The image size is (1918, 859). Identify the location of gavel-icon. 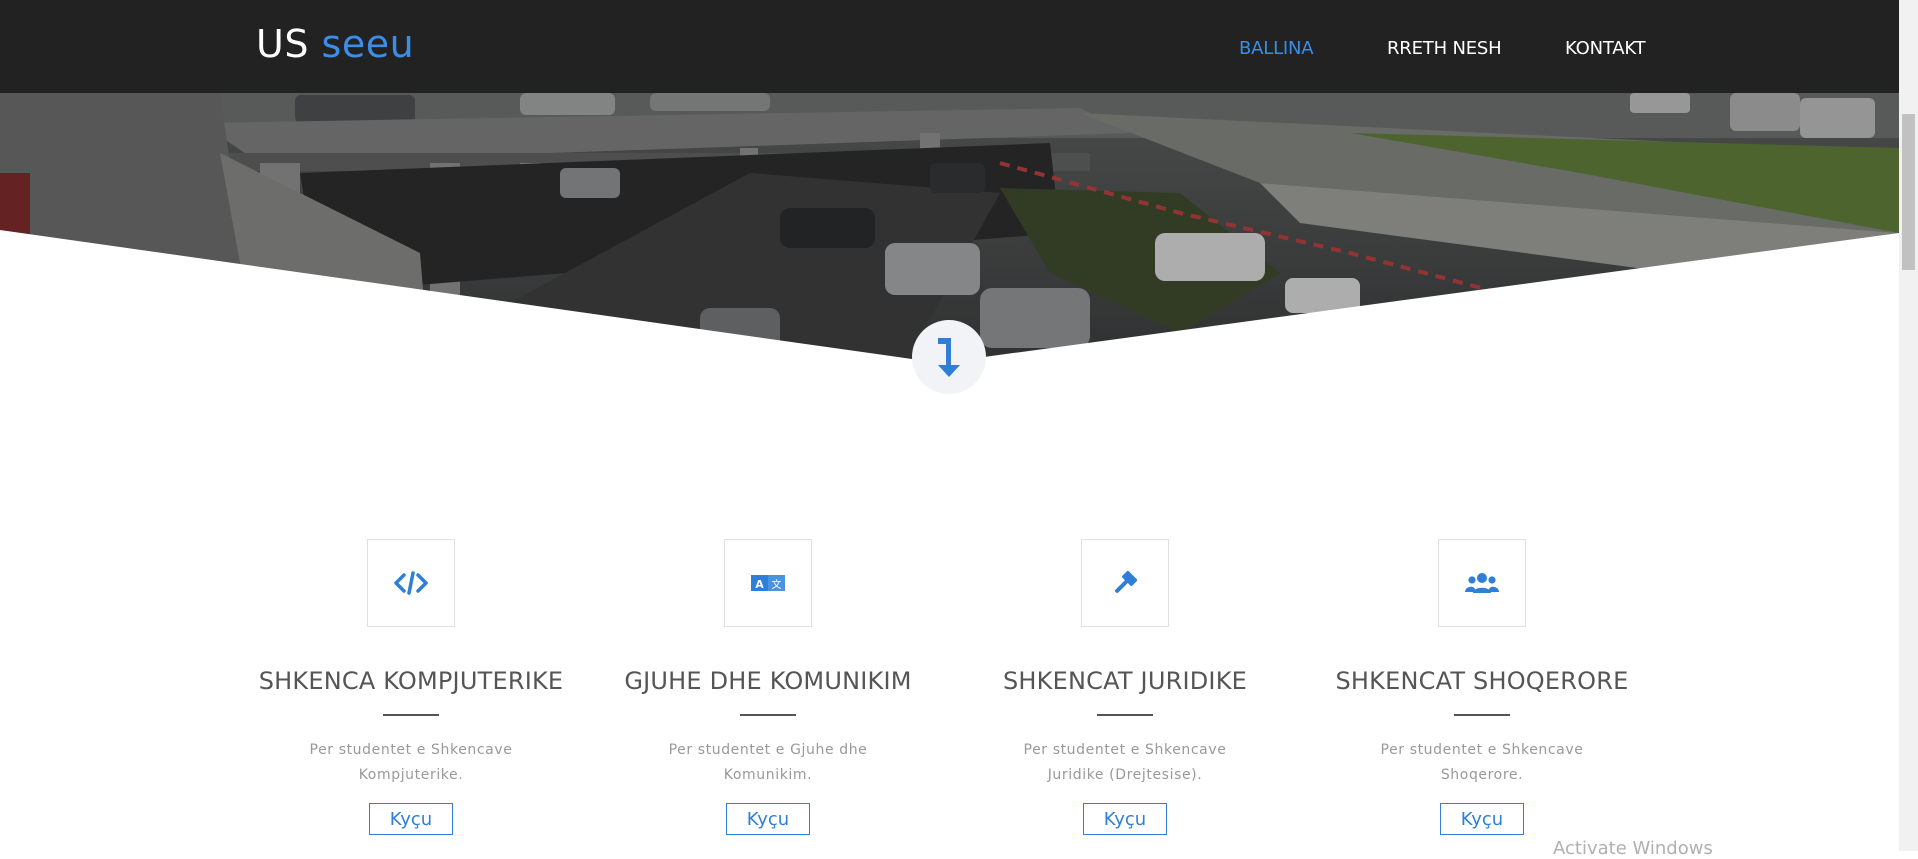
(1126, 581).